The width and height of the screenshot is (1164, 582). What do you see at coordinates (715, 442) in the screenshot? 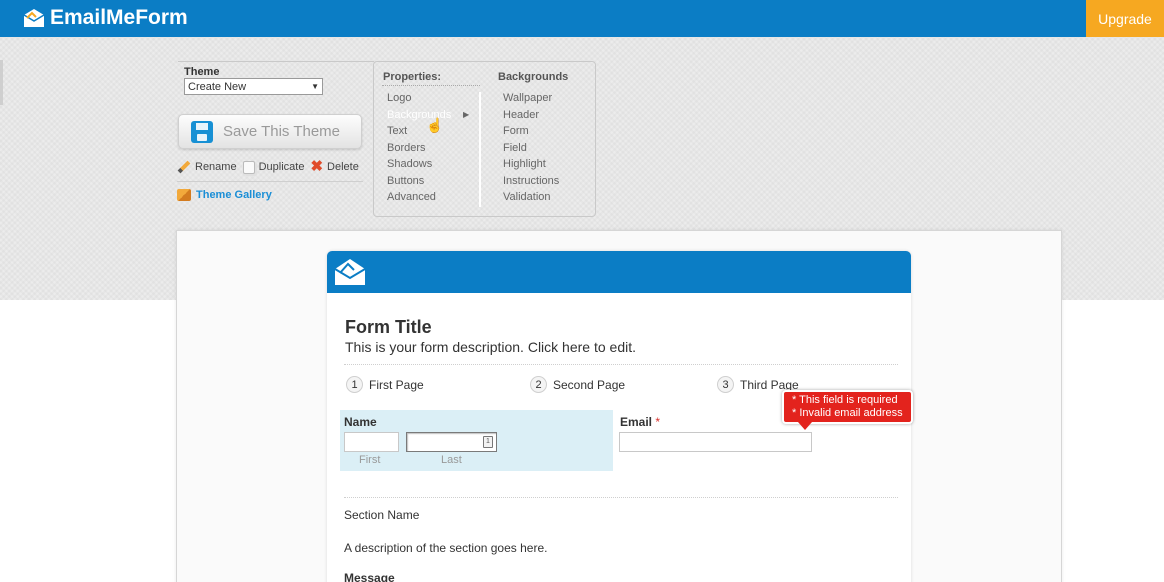
I see `email-input` at bounding box center [715, 442].